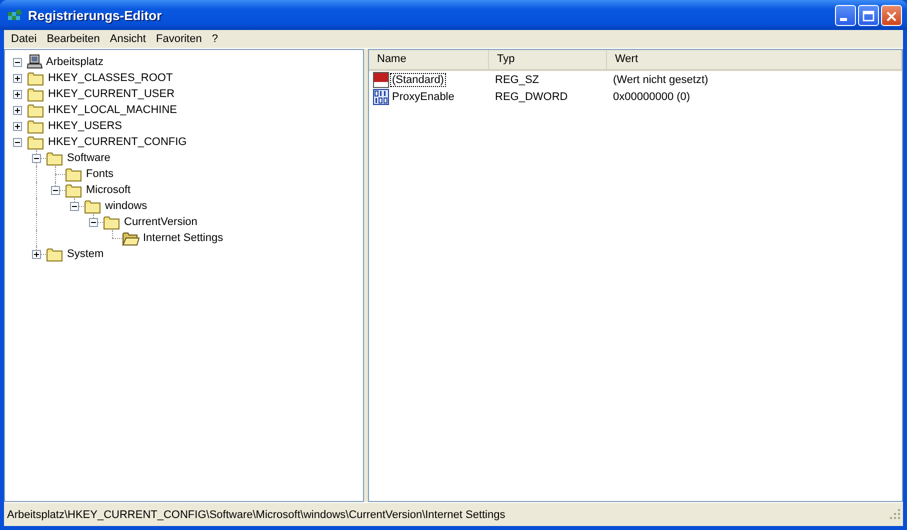 The width and height of the screenshot is (907, 530). What do you see at coordinates (214, 39) in the screenshot?
I see `menu-item: ?` at bounding box center [214, 39].